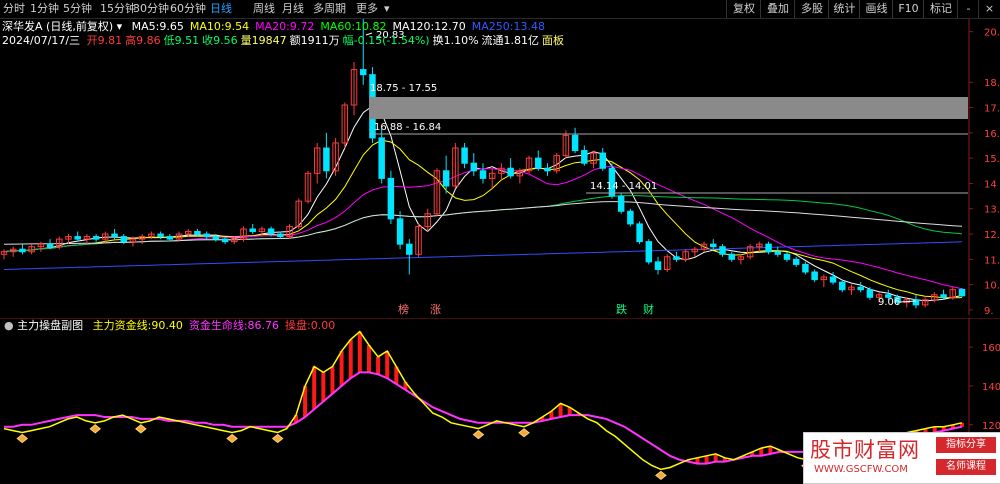 This screenshot has width=1000, height=484. What do you see at coordinates (169, 325) in the screenshot?
I see `sub-header: ● 主力操盘副图 主力资金线:90.40 资金生命线:86.76 操盘:0.00` at bounding box center [169, 325].